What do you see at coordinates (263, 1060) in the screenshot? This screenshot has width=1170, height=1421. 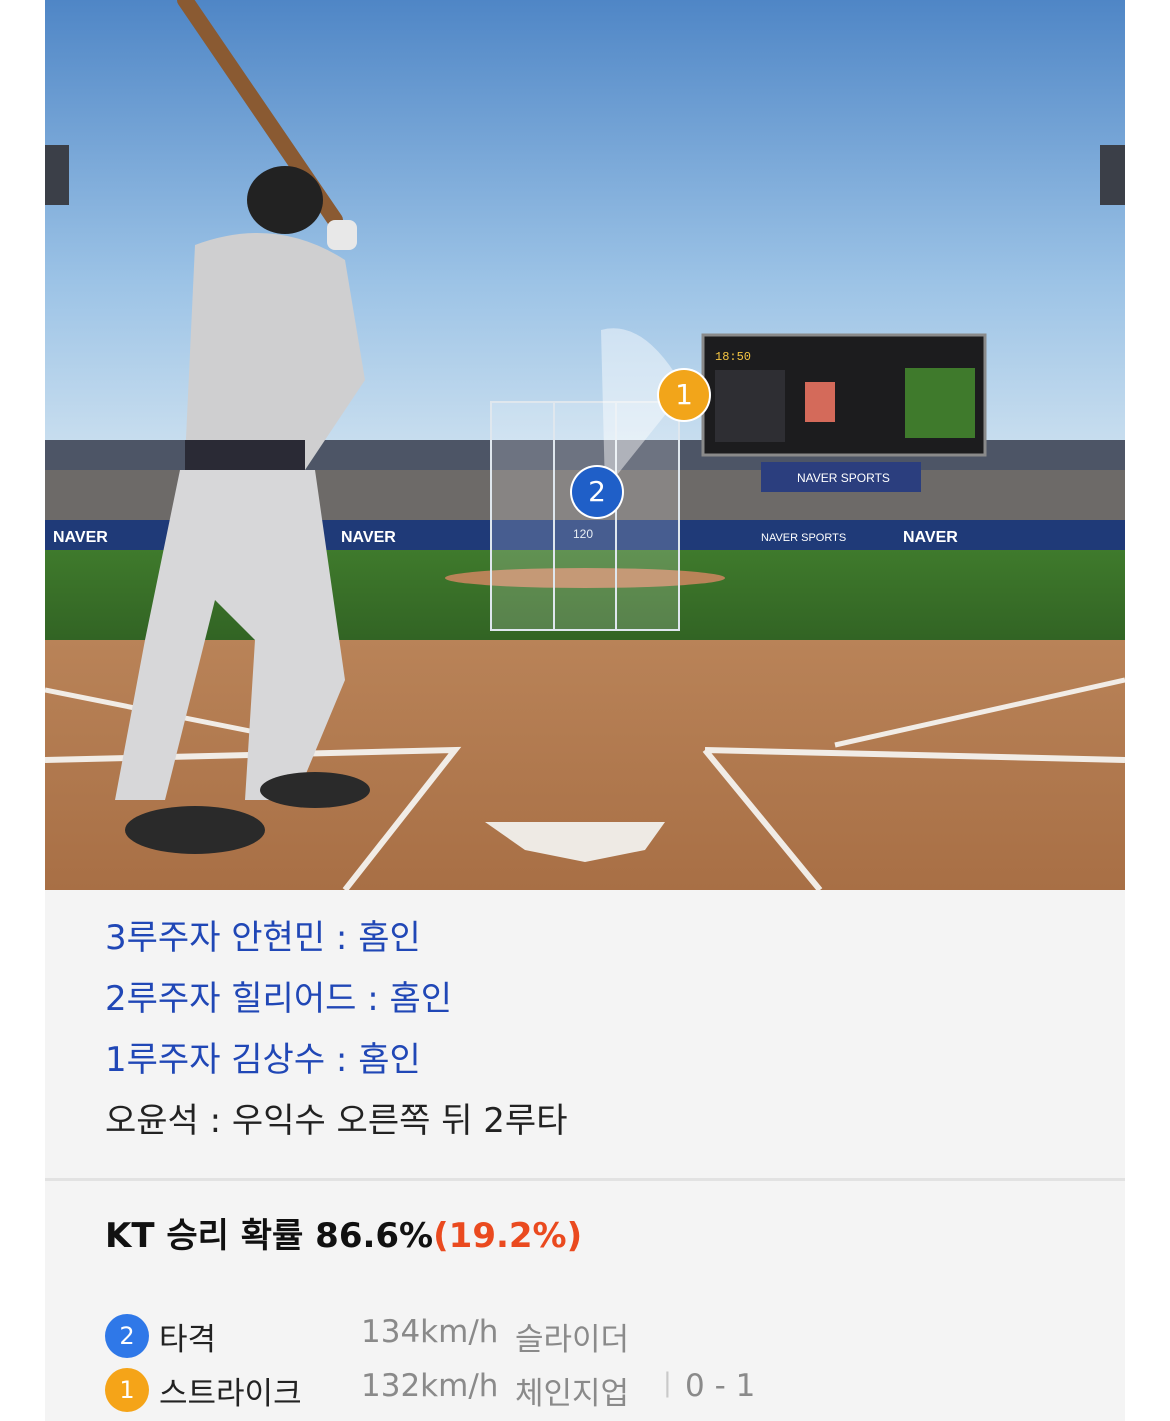 I see `play-item: 1루주자 김상수 : 홈인` at bounding box center [263, 1060].